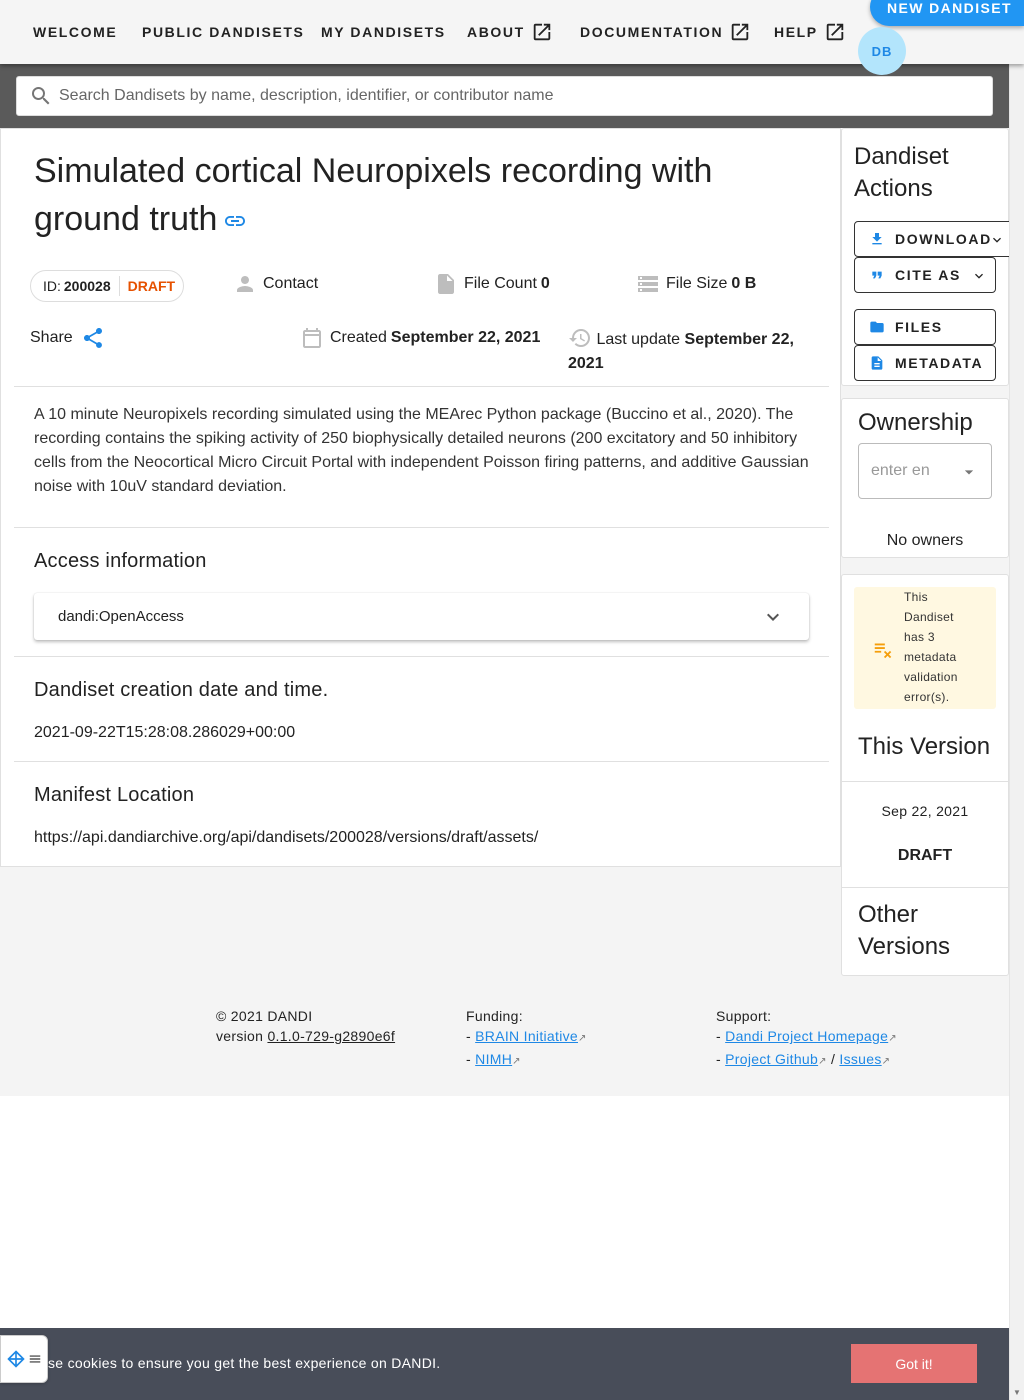 This screenshot has width=1024, height=1400. I want to click on nav-about-label: ABOUT, so click(496, 32).